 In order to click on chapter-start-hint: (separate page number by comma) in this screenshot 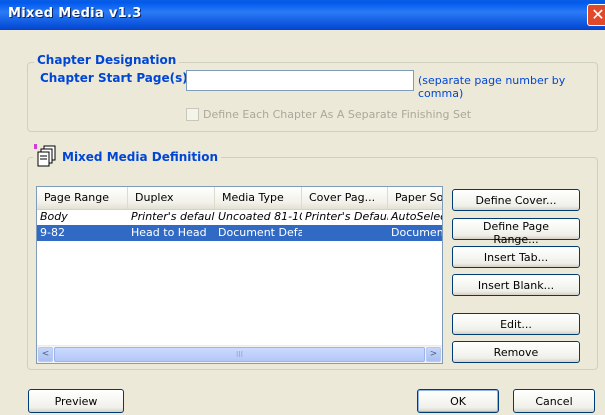, I will do `click(492, 87)`.